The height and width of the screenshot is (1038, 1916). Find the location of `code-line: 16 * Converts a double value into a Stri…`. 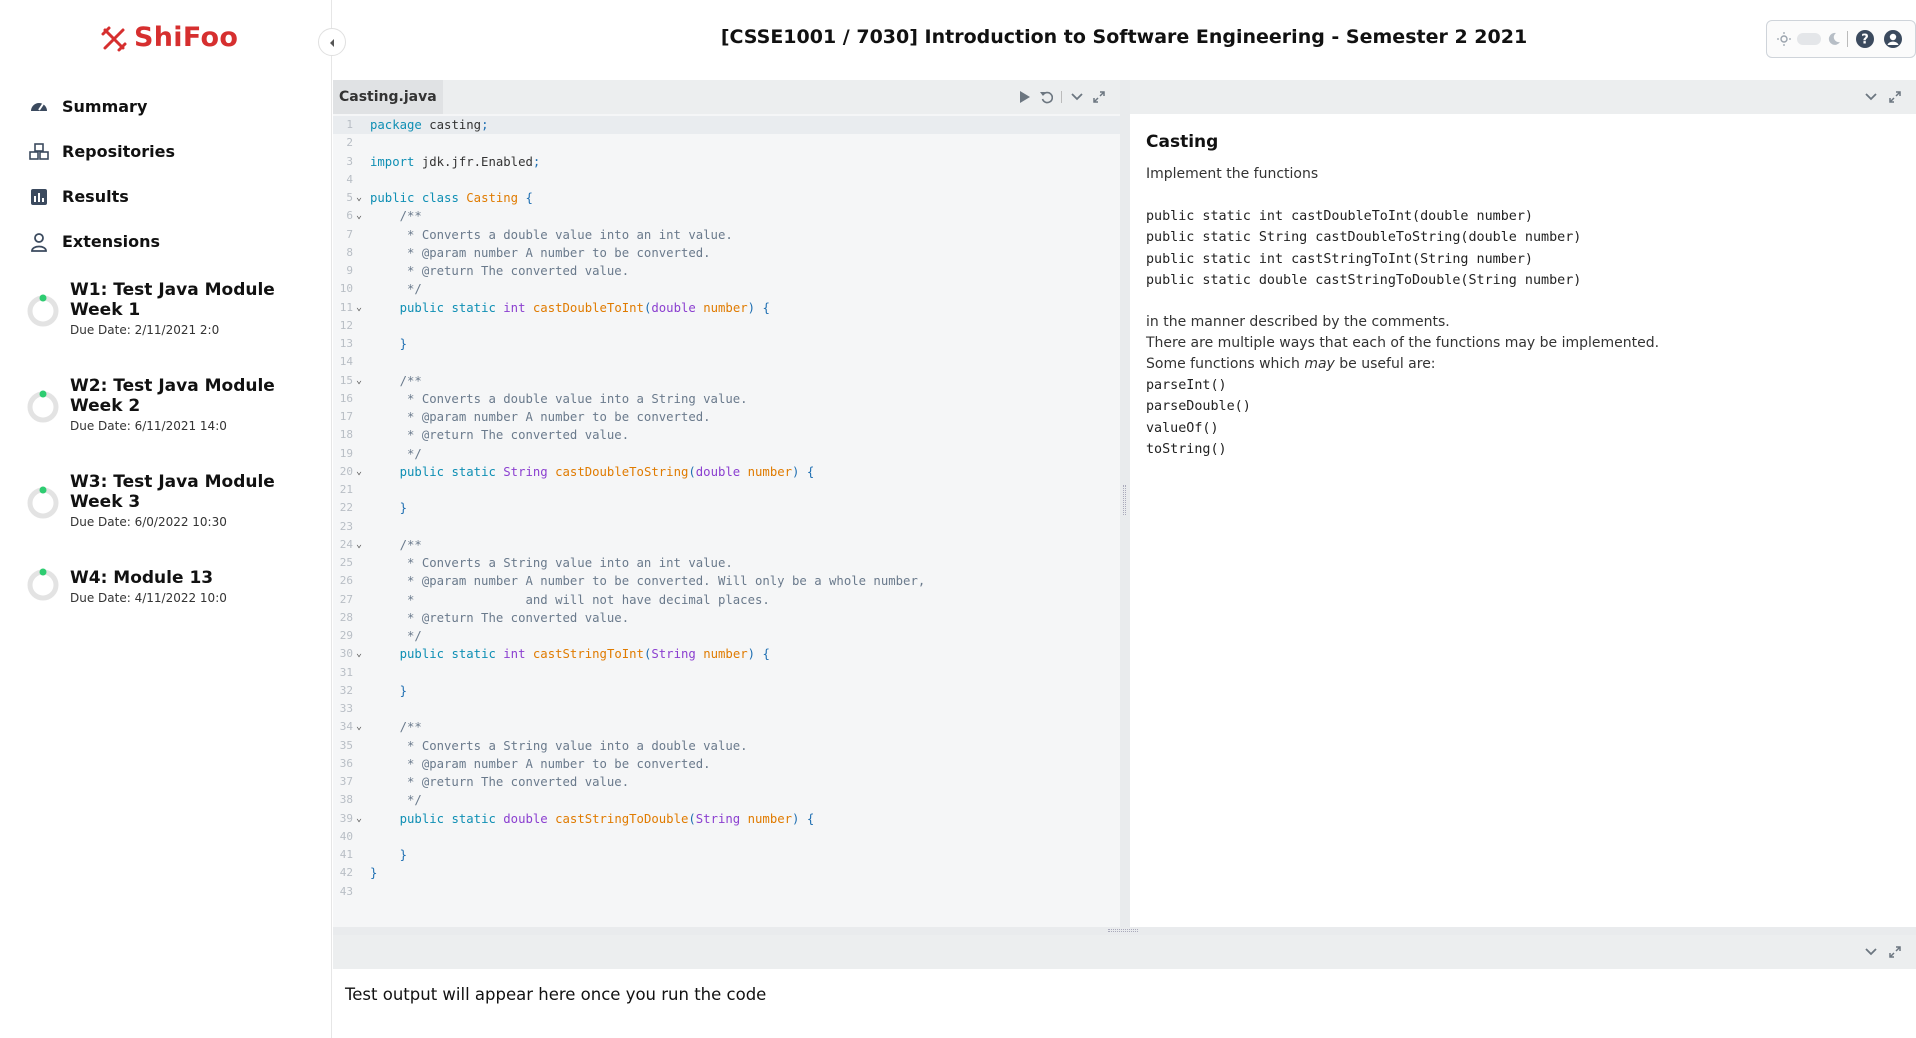

code-line: 16 * Converts a double value into a Stri… is located at coordinates (726, 399).